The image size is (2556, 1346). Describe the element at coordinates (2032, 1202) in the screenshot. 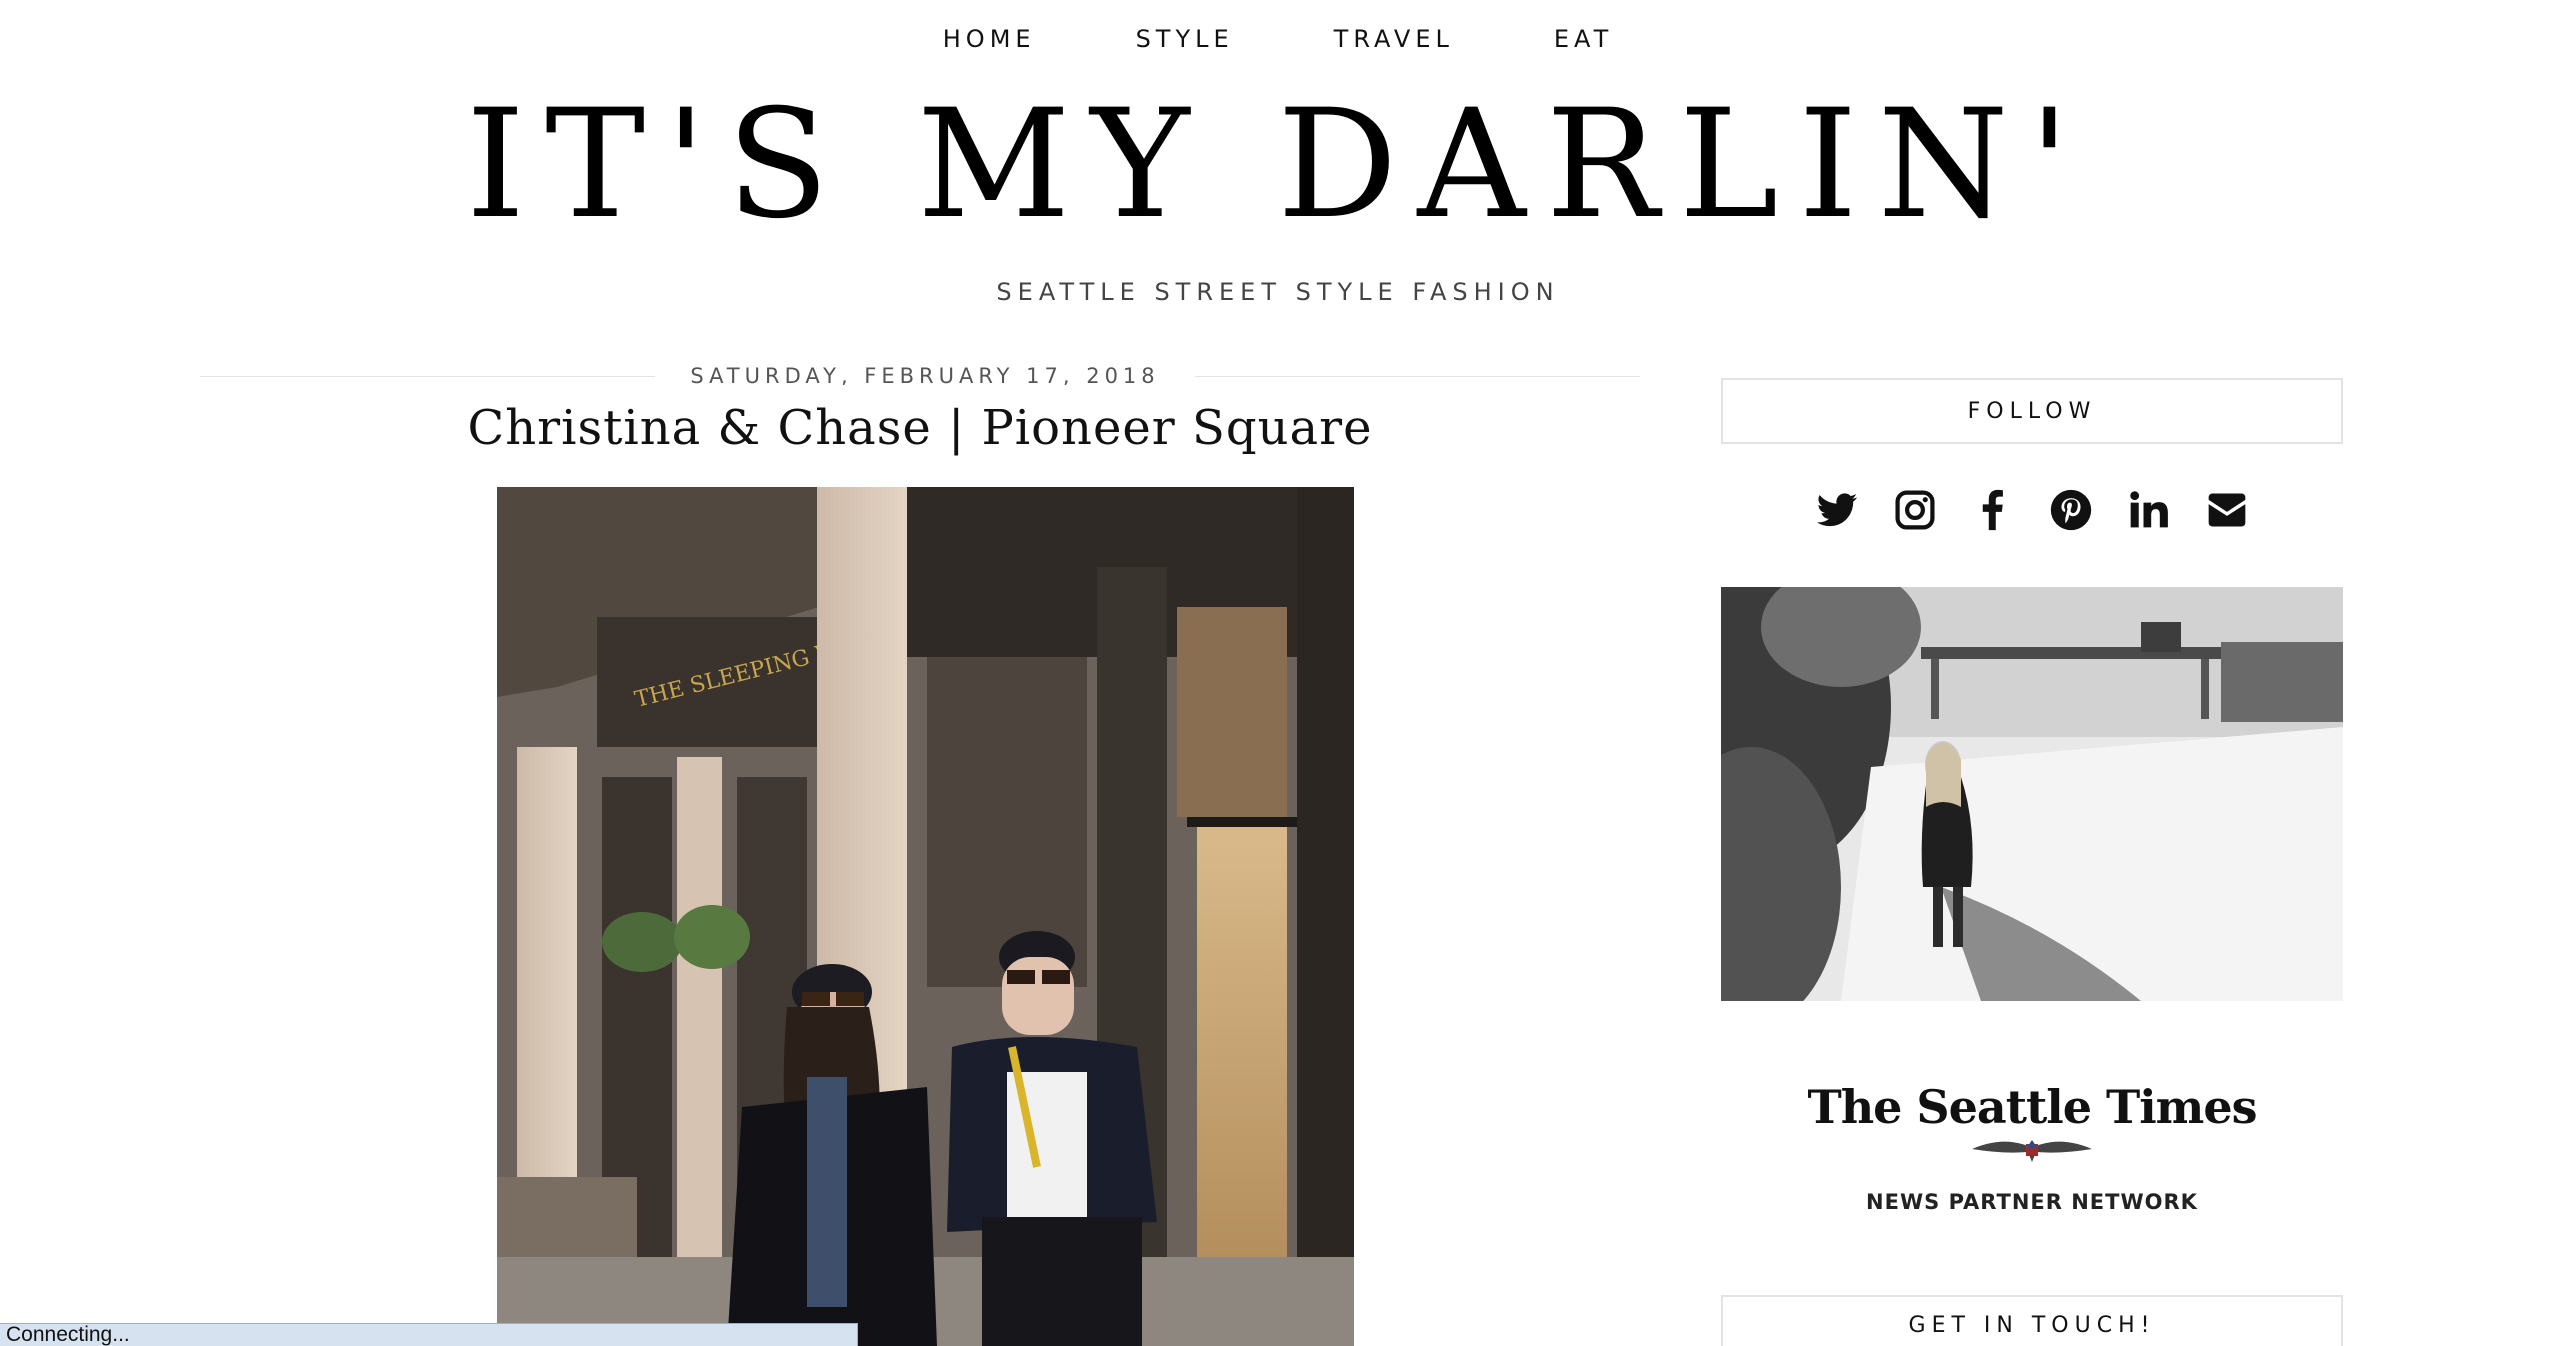

I see `partner-network-label: NEWS PARTNER NETWORK` at that location.